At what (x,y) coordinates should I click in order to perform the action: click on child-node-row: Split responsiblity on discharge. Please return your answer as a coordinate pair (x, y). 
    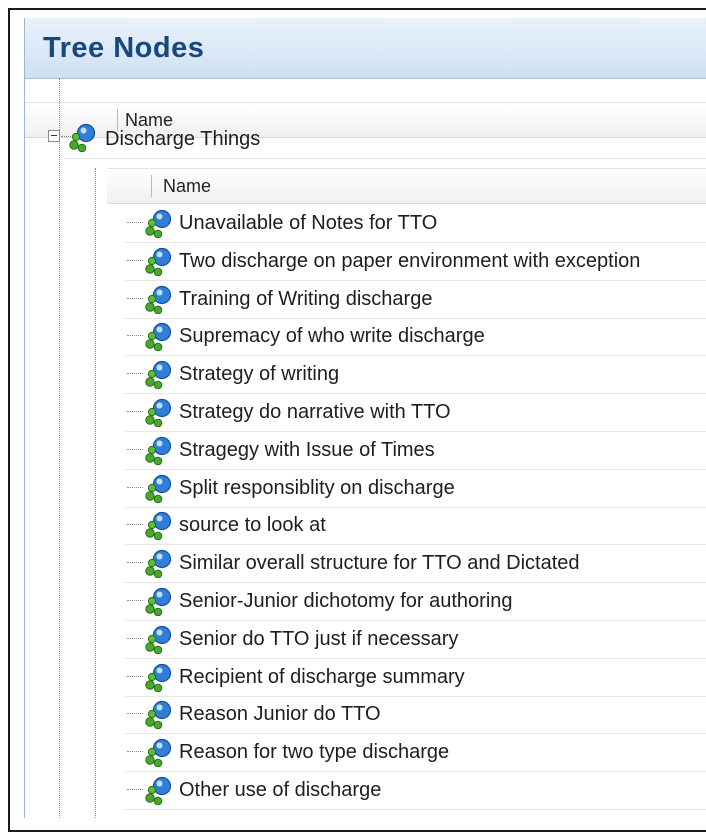
    Looking at the image, I should click on (415, 488).